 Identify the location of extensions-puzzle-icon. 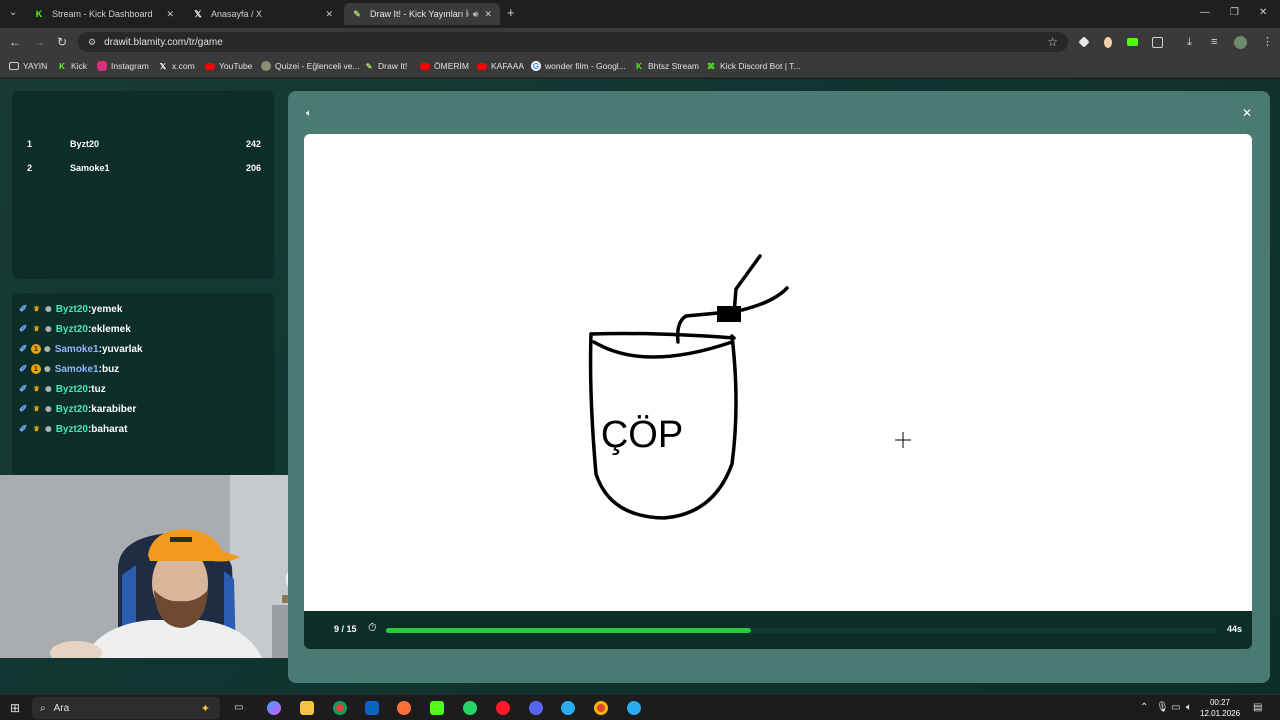
(1157, 42).